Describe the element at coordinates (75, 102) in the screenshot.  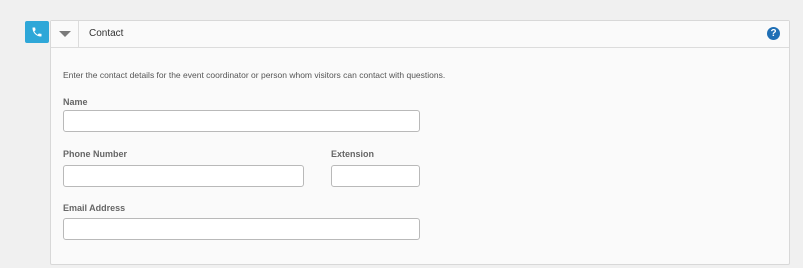
I see `name-label: Name` at that location.